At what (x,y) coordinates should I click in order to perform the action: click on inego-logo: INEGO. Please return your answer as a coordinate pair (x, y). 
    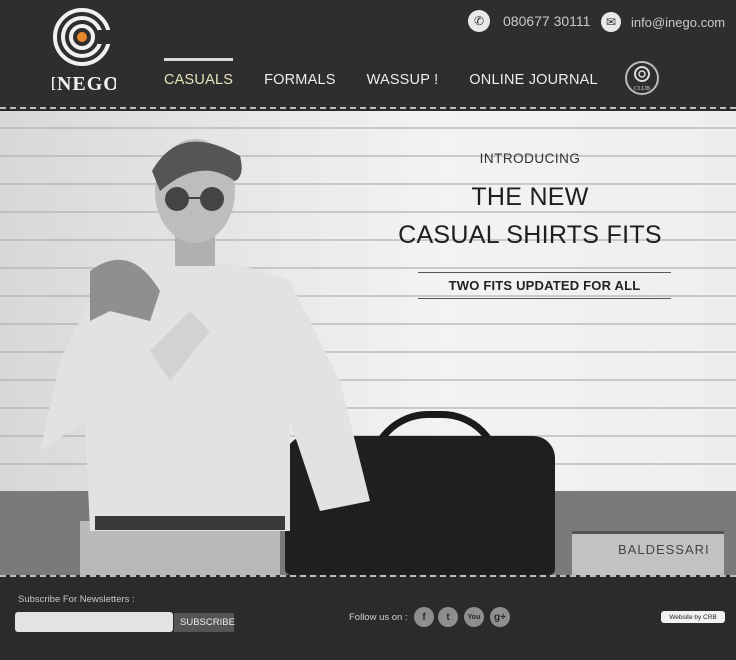
    Looking at the image, I should click on (84, 53).